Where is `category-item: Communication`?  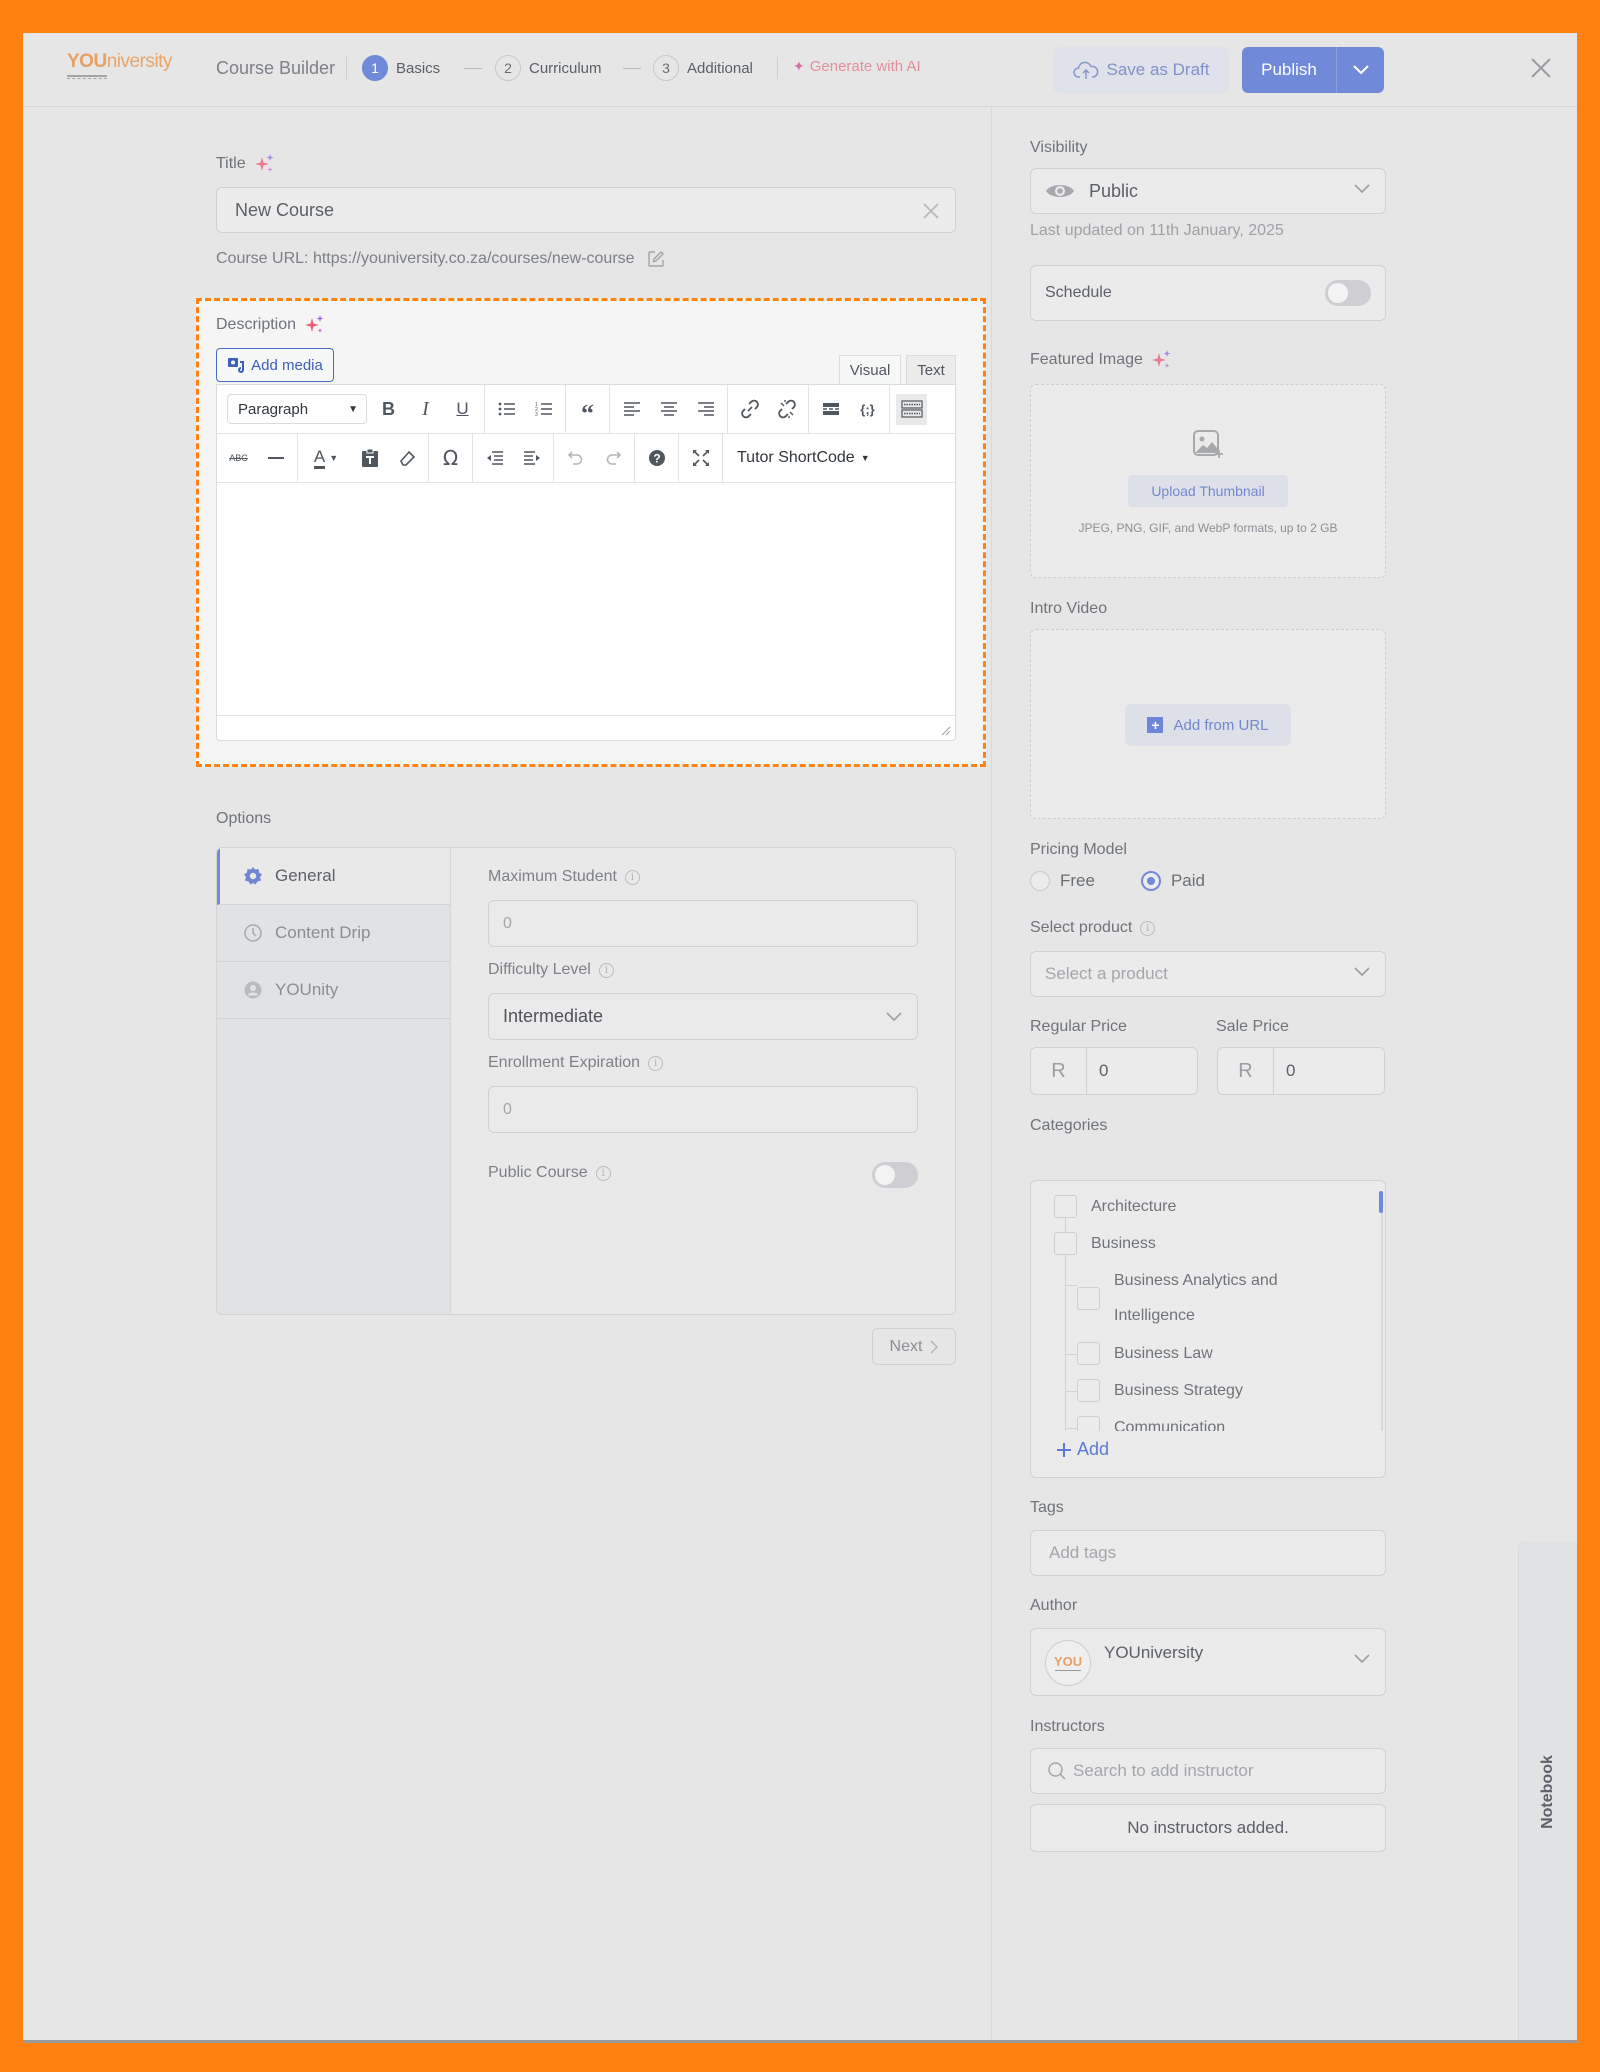
category-item: Communication is located at coordinates (1151, 1420).